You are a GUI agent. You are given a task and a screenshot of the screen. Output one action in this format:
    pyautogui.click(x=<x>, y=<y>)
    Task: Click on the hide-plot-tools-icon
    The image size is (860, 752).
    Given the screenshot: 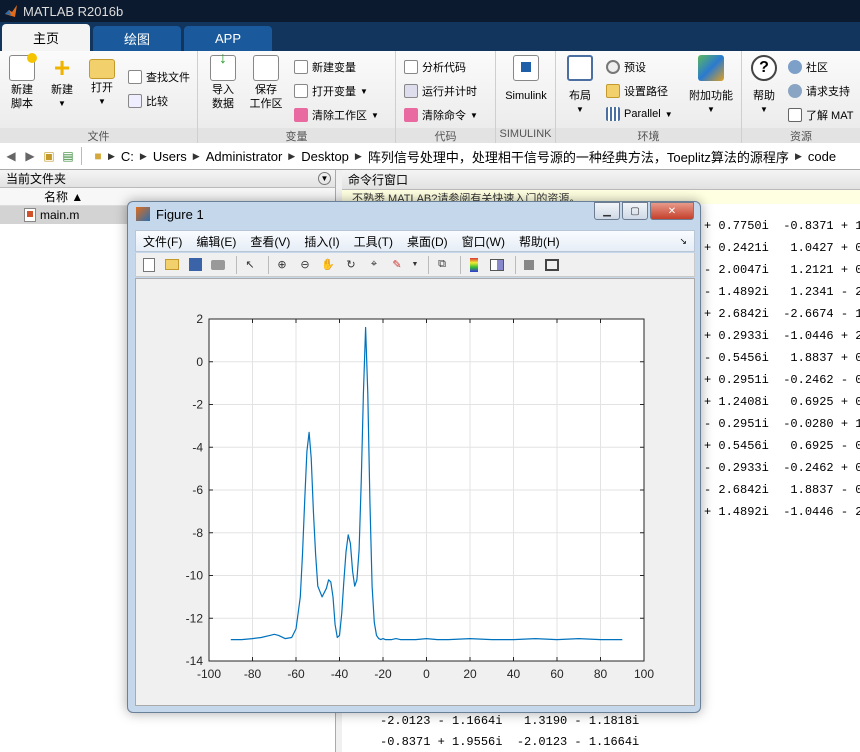 What is the action you would take?
    pyautogui.click(x=529, y=265)
    